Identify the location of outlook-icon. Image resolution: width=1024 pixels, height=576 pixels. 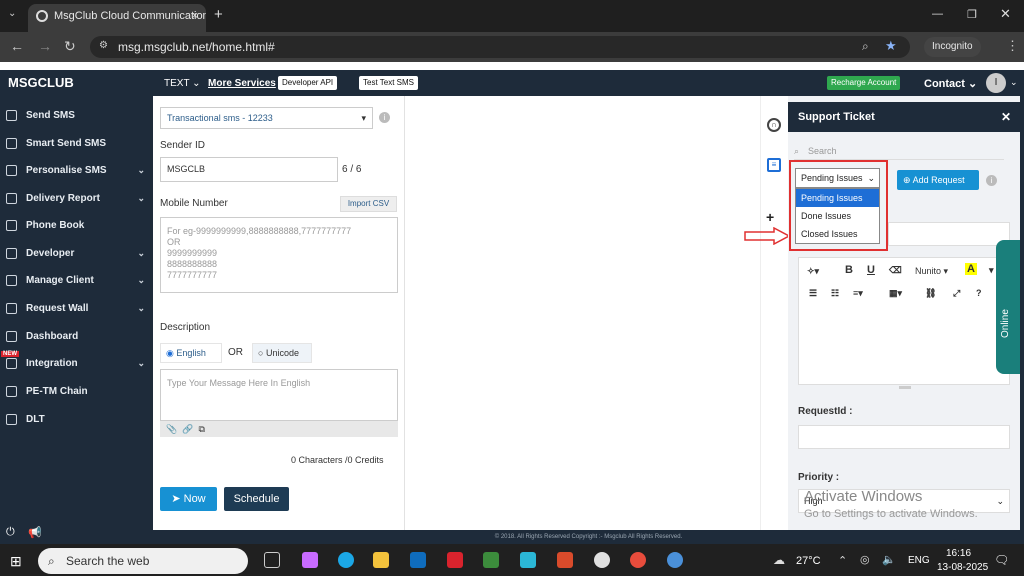
(418, 560).